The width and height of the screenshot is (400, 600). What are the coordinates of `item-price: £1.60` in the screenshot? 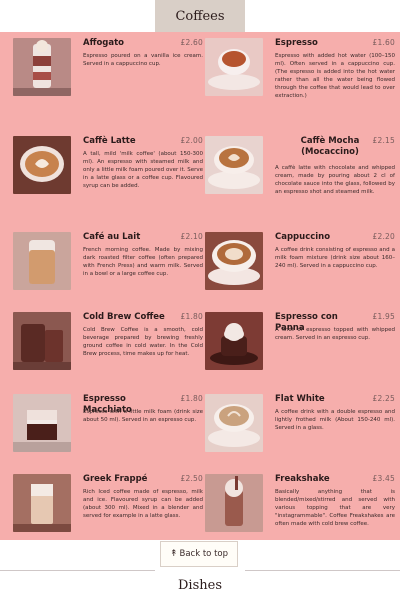 It's located at (383, 42).